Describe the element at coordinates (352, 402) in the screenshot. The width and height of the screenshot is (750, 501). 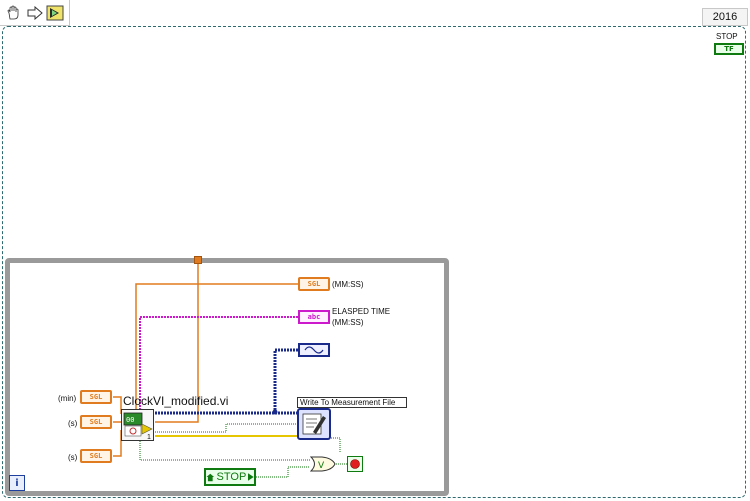
I see `express-vi-label: Write To Measurement File` at that location.